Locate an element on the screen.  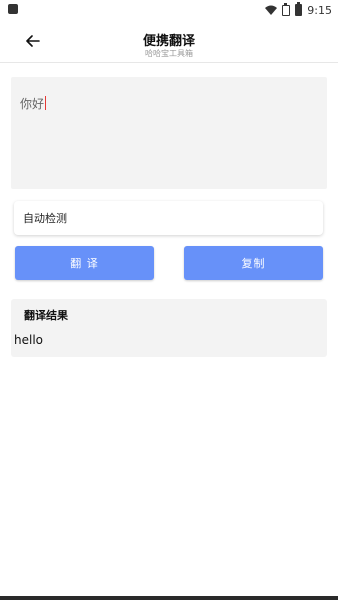
battery-icon is located at coordinates (299, 9).